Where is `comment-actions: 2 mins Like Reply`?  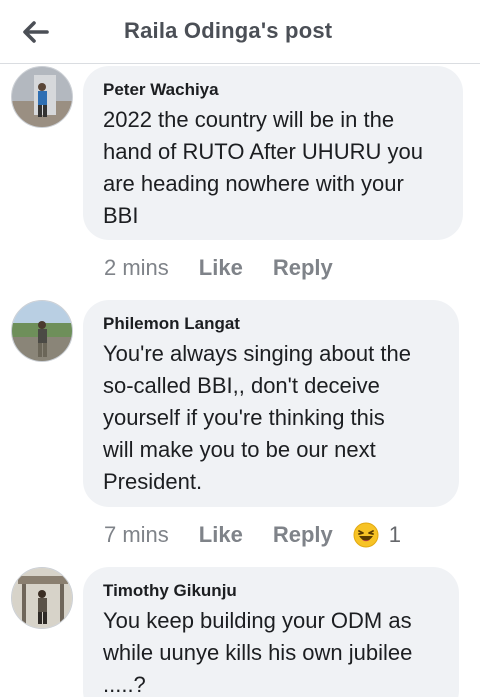 comment-actions: 2 mins Like Reply is located at coordinates (218, 268).